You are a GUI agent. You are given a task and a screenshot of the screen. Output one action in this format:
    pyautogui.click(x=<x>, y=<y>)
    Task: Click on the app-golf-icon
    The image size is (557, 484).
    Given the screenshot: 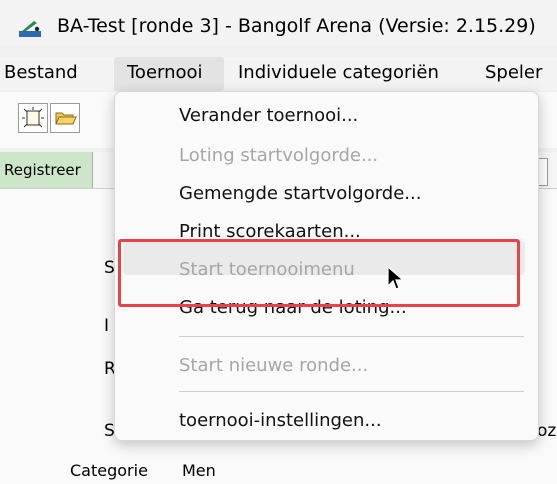 What is the action you would take?
    pyautogui.click(x=30, y=29)
    